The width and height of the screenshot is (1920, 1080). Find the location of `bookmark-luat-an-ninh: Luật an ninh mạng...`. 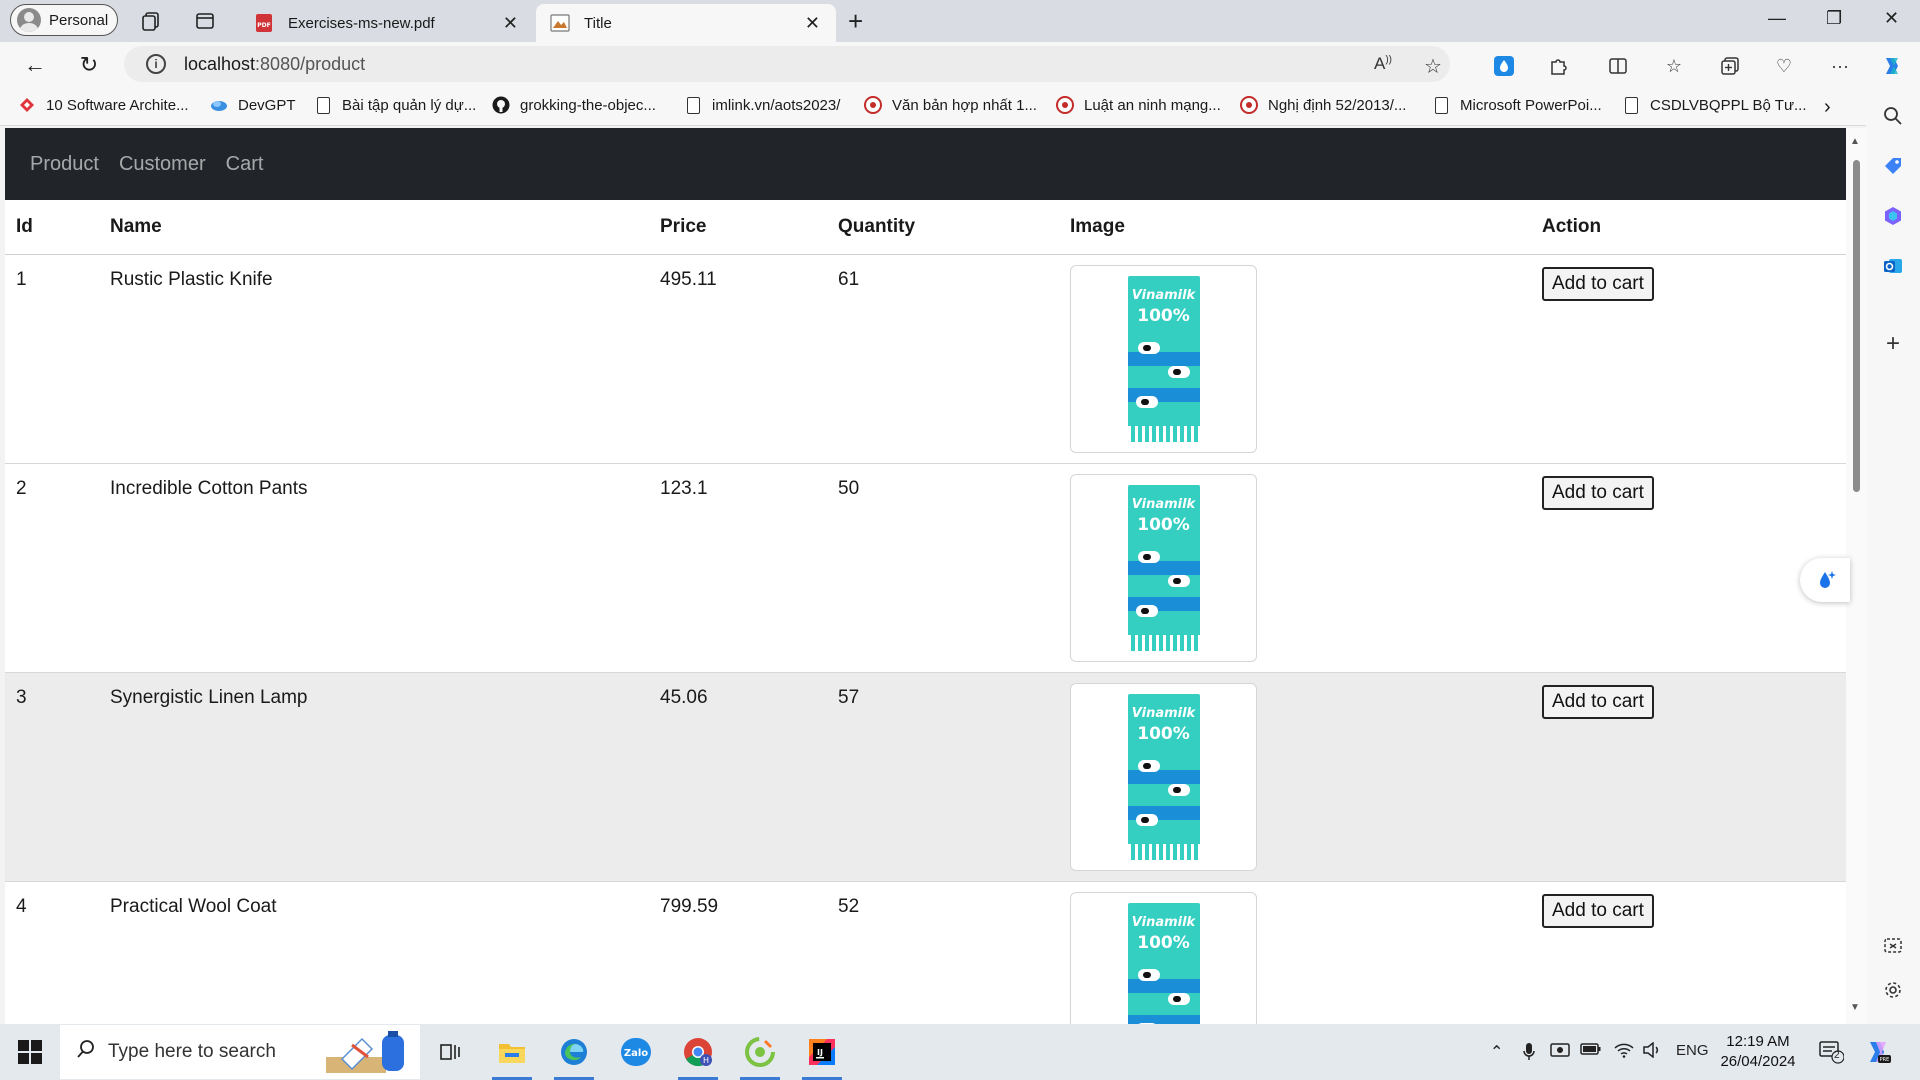

bookmark-luat-an-ninh: Luật an ninh mạng... is located at coordinates (1138, 105).